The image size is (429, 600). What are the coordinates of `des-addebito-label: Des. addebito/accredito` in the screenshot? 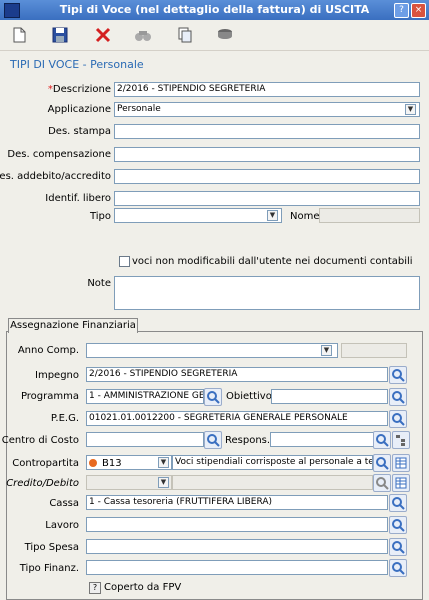 It's located at (55, 176).